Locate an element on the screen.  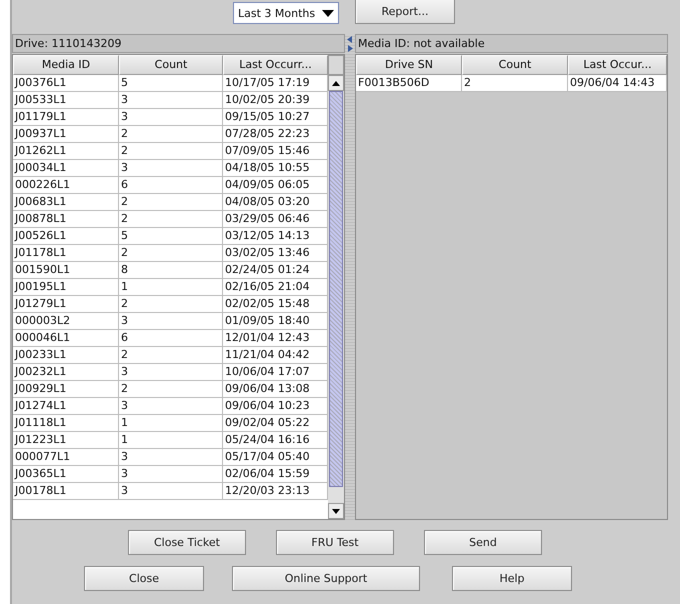
table-cell: 000046L1 is located at coordinates (66, 338).